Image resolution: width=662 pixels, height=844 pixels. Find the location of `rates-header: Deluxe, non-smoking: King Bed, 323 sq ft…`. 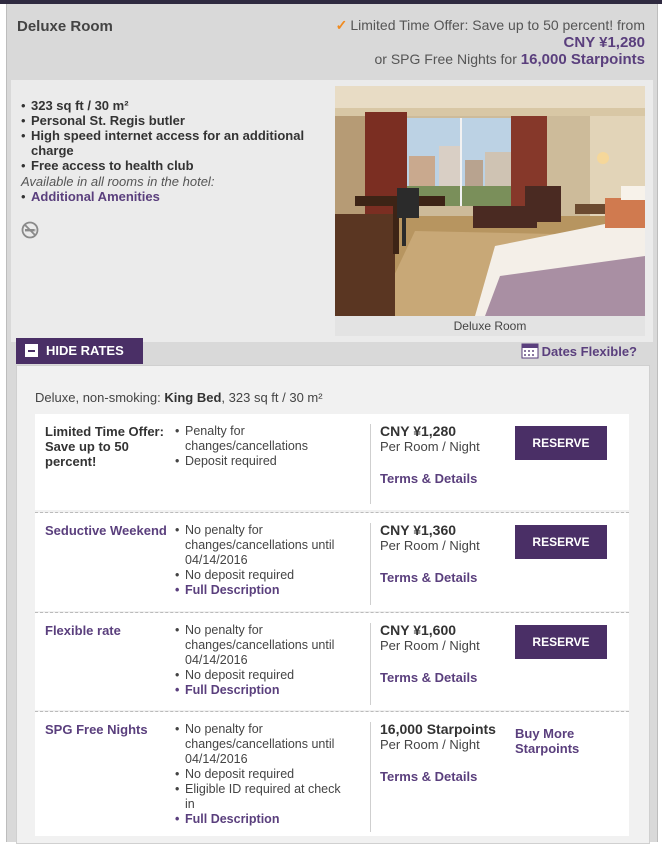

rates-header: Deluxe, non-smoking: King Bed, 323 sq ft… is located at coordinates (179, 397).